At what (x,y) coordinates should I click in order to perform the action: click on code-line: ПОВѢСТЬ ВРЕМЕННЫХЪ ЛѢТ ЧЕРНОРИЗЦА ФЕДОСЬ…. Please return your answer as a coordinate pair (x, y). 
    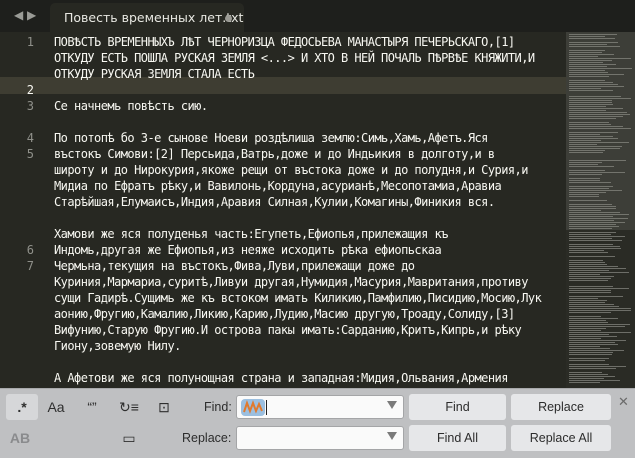
    Looking at the image, I should click on (284, 42).